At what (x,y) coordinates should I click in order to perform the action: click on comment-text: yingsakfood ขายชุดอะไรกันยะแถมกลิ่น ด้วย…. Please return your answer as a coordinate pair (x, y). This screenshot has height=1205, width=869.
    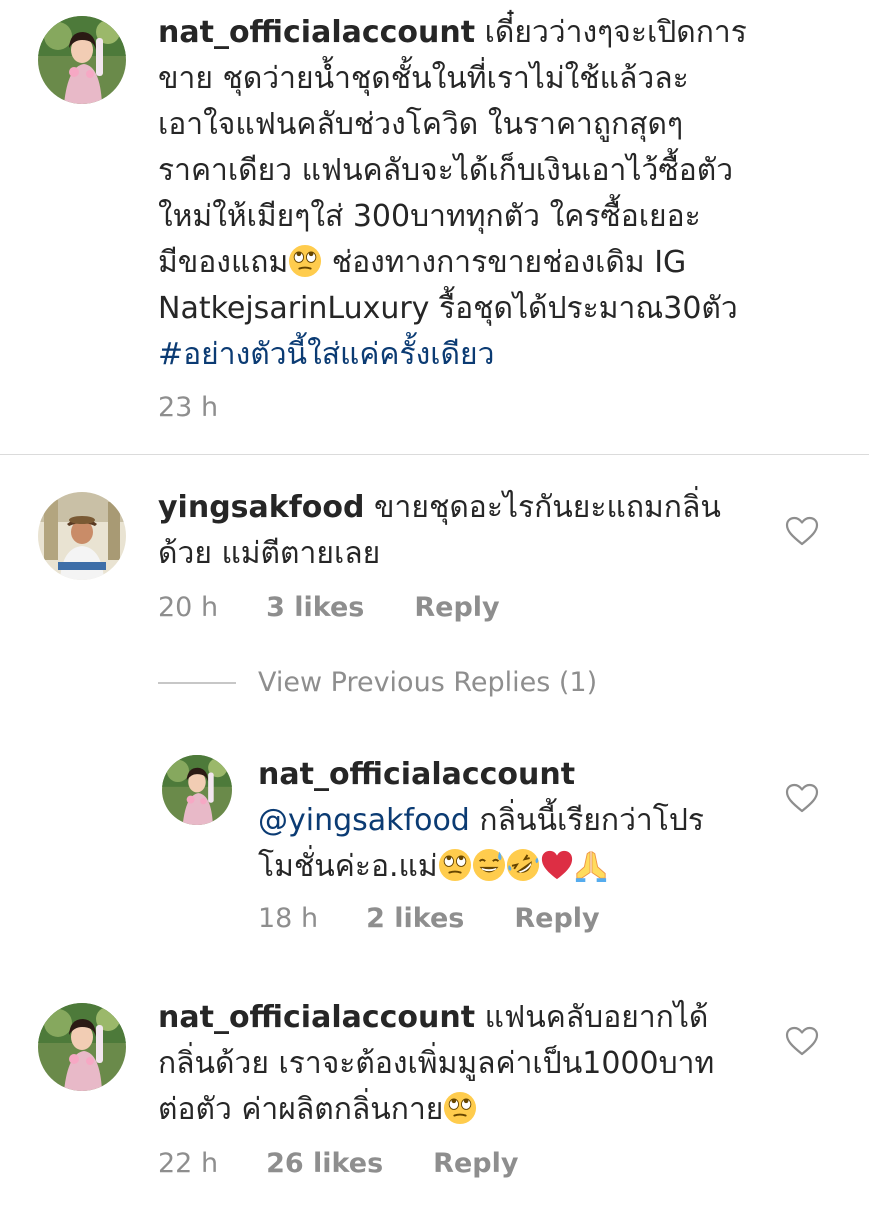
    Looking at the image, I should click on (458, 531).